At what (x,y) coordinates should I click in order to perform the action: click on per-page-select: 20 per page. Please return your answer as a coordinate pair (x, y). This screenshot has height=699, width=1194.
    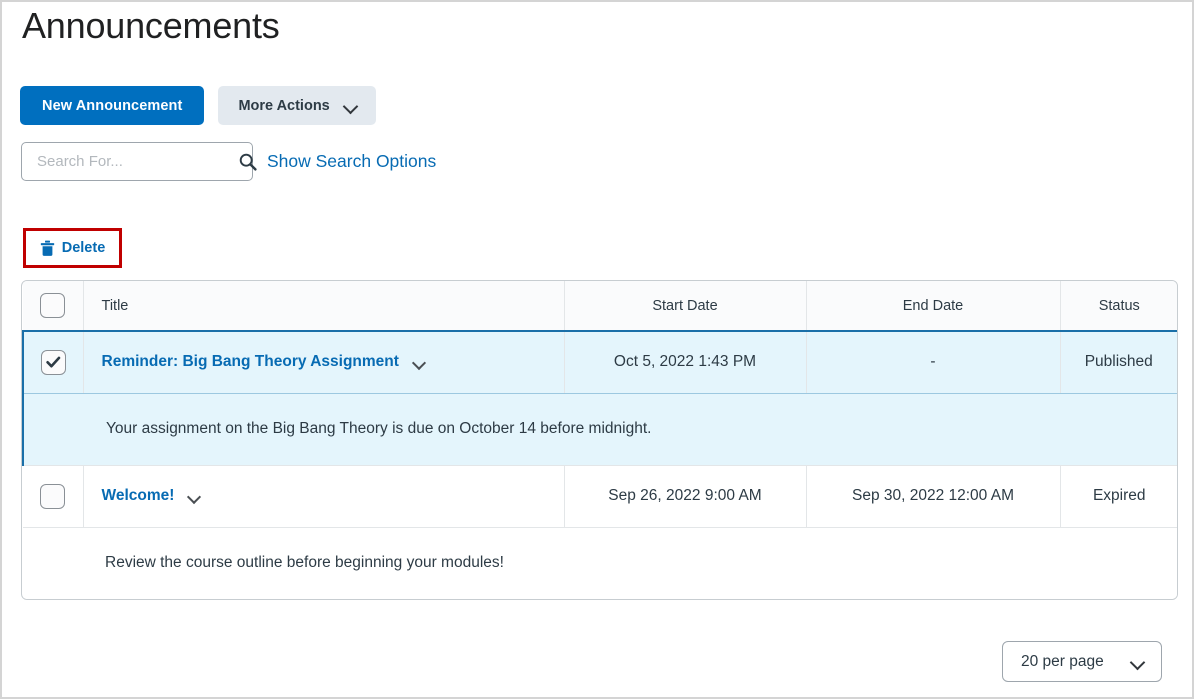
    Looking at the image, I should click on (1082, 661).